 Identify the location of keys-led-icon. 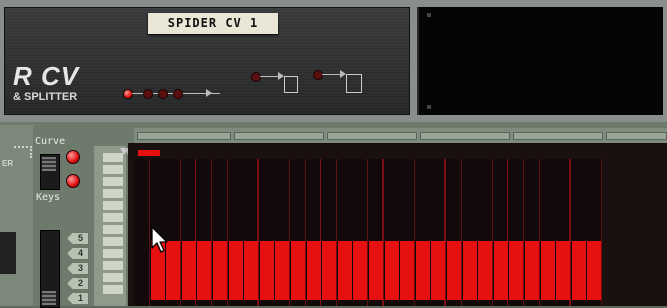
(73, 181).